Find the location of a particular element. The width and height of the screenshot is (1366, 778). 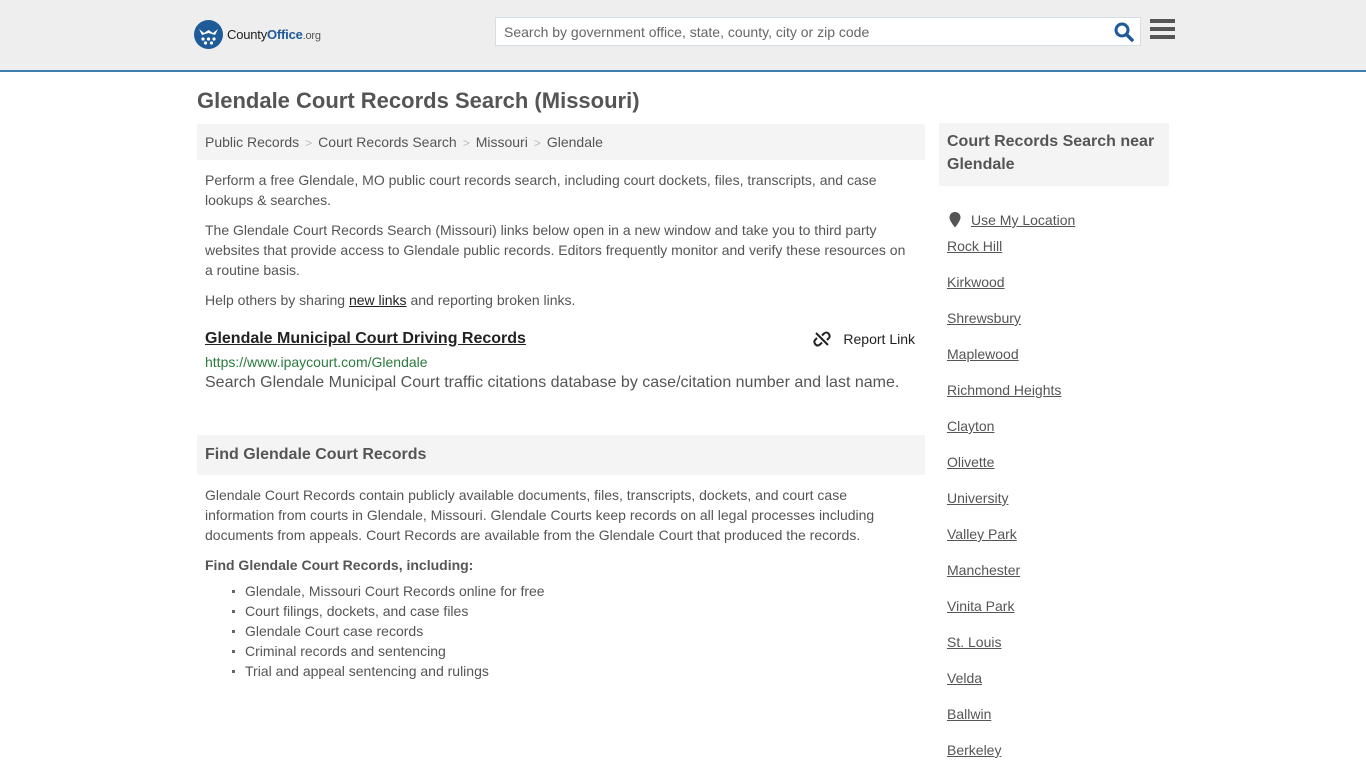

intro-text: and reporting broken links. is located at coordinates (491, 300).